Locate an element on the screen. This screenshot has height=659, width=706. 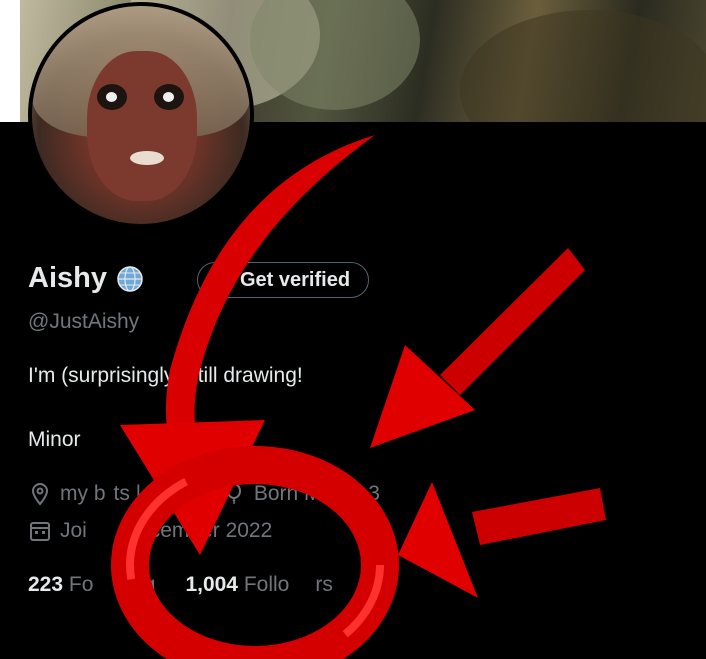
user-handle: @JustAishy is located at coordinates (84, 321).